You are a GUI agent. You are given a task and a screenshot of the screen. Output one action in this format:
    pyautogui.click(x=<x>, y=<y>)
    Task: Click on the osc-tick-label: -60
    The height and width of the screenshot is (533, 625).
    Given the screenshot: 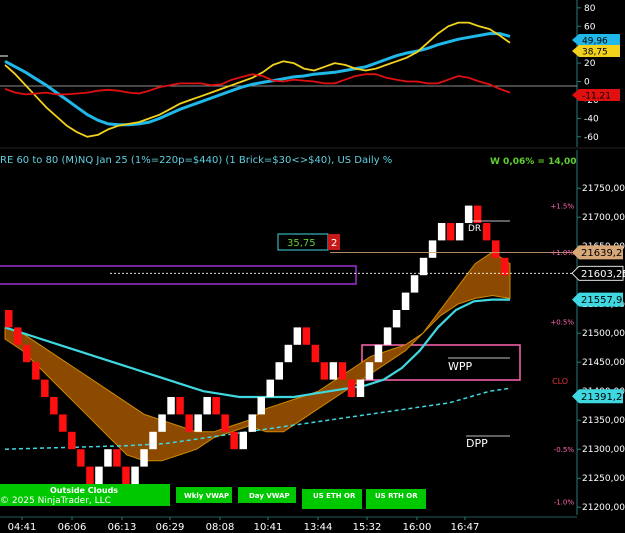 What is the action you would take?
    pyautogui.click(x=591, y=138)
    